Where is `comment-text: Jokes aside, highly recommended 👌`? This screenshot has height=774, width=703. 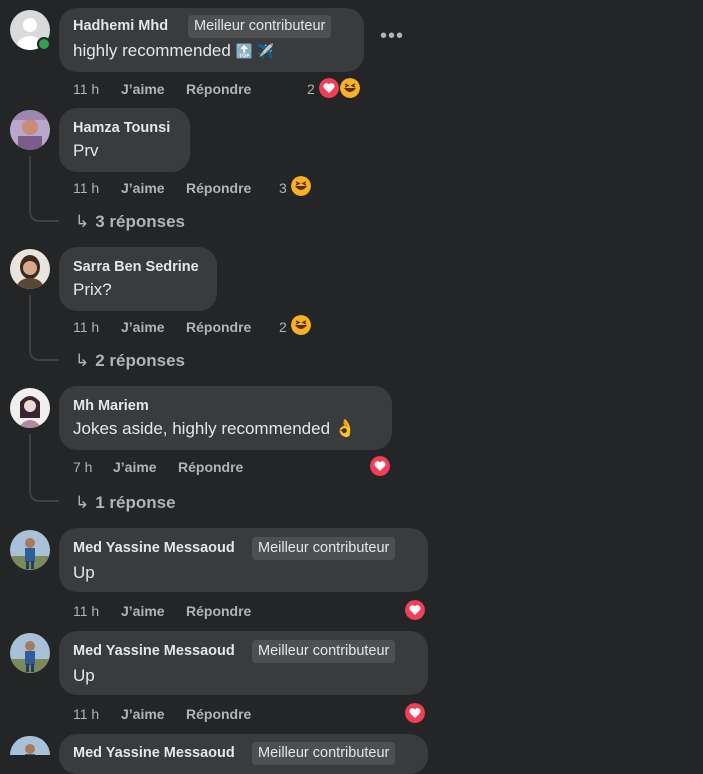
comment-text: Jokes aside, highly recommended 👌 is located at coordinates (214, 428).